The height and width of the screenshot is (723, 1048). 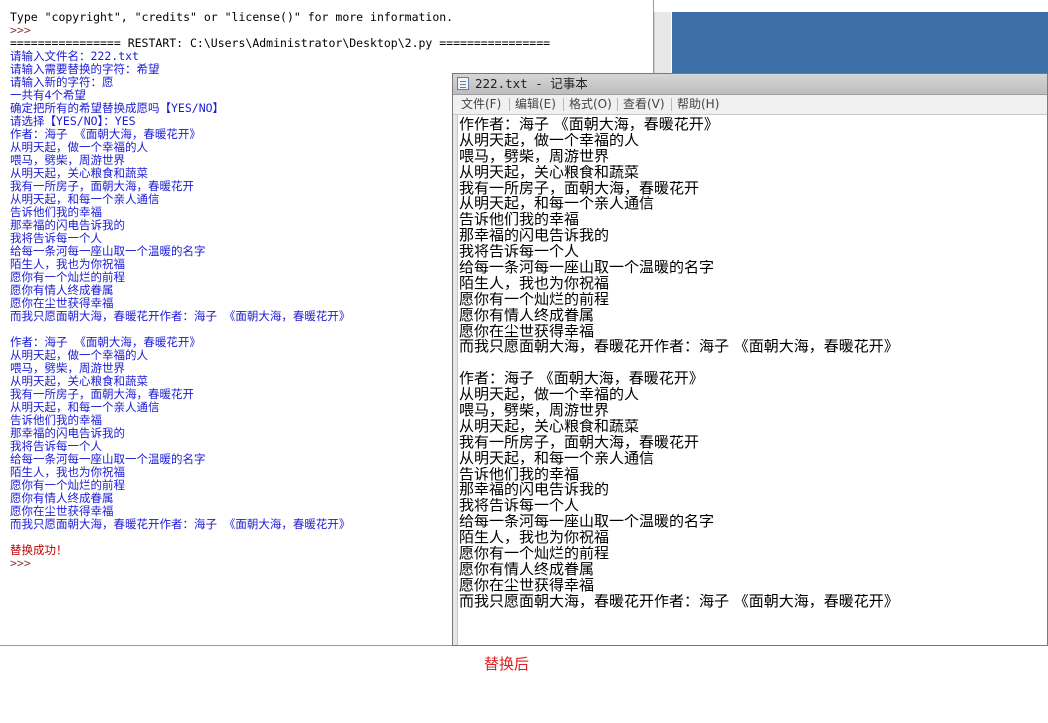 I want to click on menu-item: 查看(V), so click(x=644, y=104).